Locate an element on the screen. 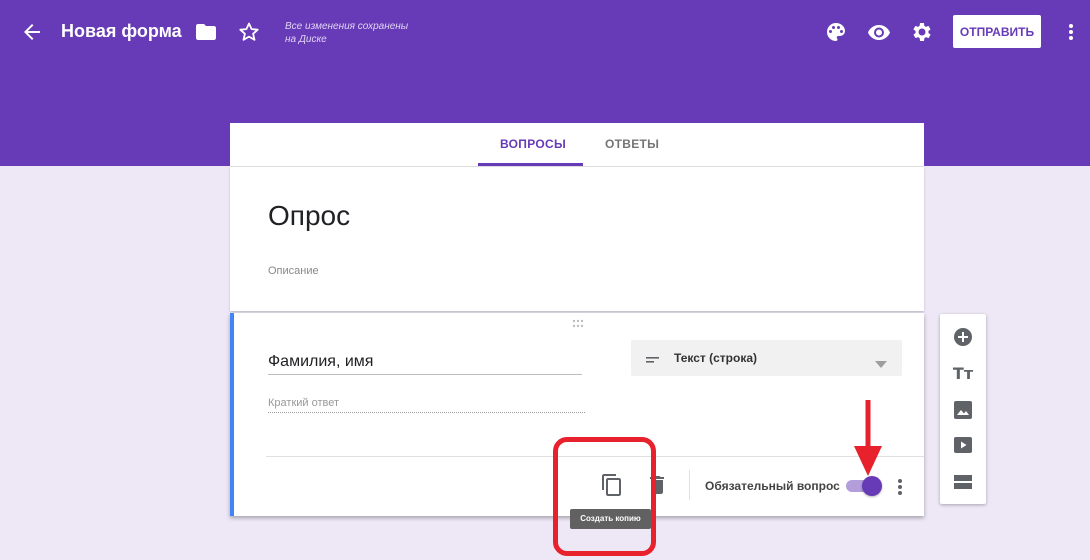  title-text-glyph: Тт is located at coordinates (963, 373).